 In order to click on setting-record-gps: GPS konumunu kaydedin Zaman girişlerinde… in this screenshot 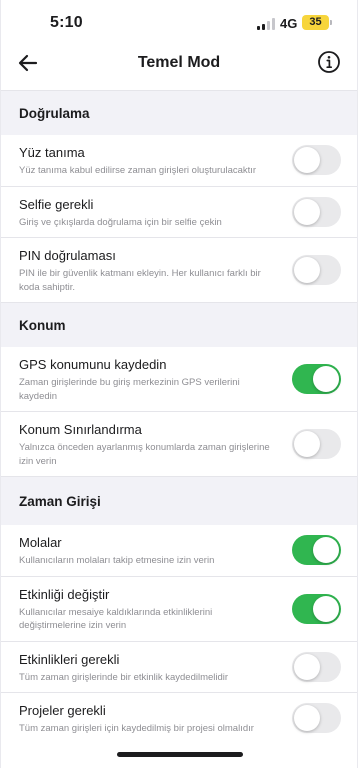, I will do `click(179, 379)`.